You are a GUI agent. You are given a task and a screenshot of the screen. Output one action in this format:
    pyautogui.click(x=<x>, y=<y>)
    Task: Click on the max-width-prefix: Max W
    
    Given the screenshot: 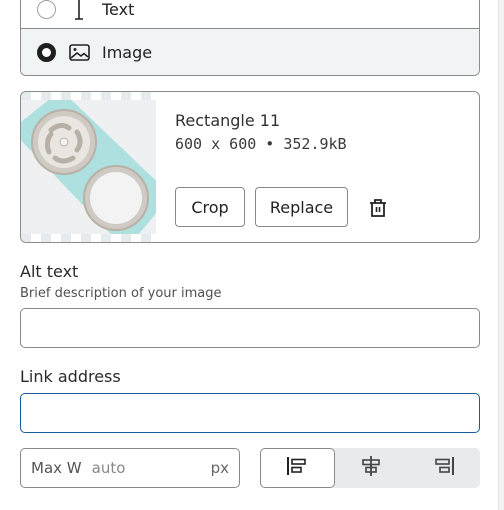 What is the action you would take?
    pyautogui.click(x=56, y=468)
    